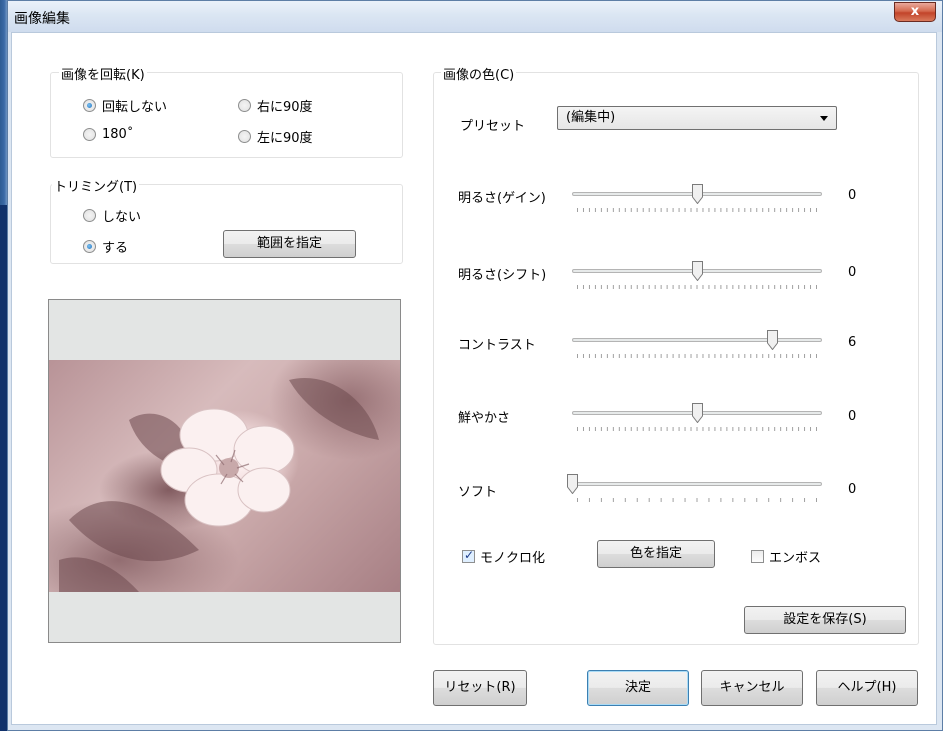 Image resolution: width=943 pixels, height=731 pixels. What do you see at coordinates (289, 244) in the screenshot?
I see `trim-range-button: 範囲を指定` at bounding box center [289, 244].